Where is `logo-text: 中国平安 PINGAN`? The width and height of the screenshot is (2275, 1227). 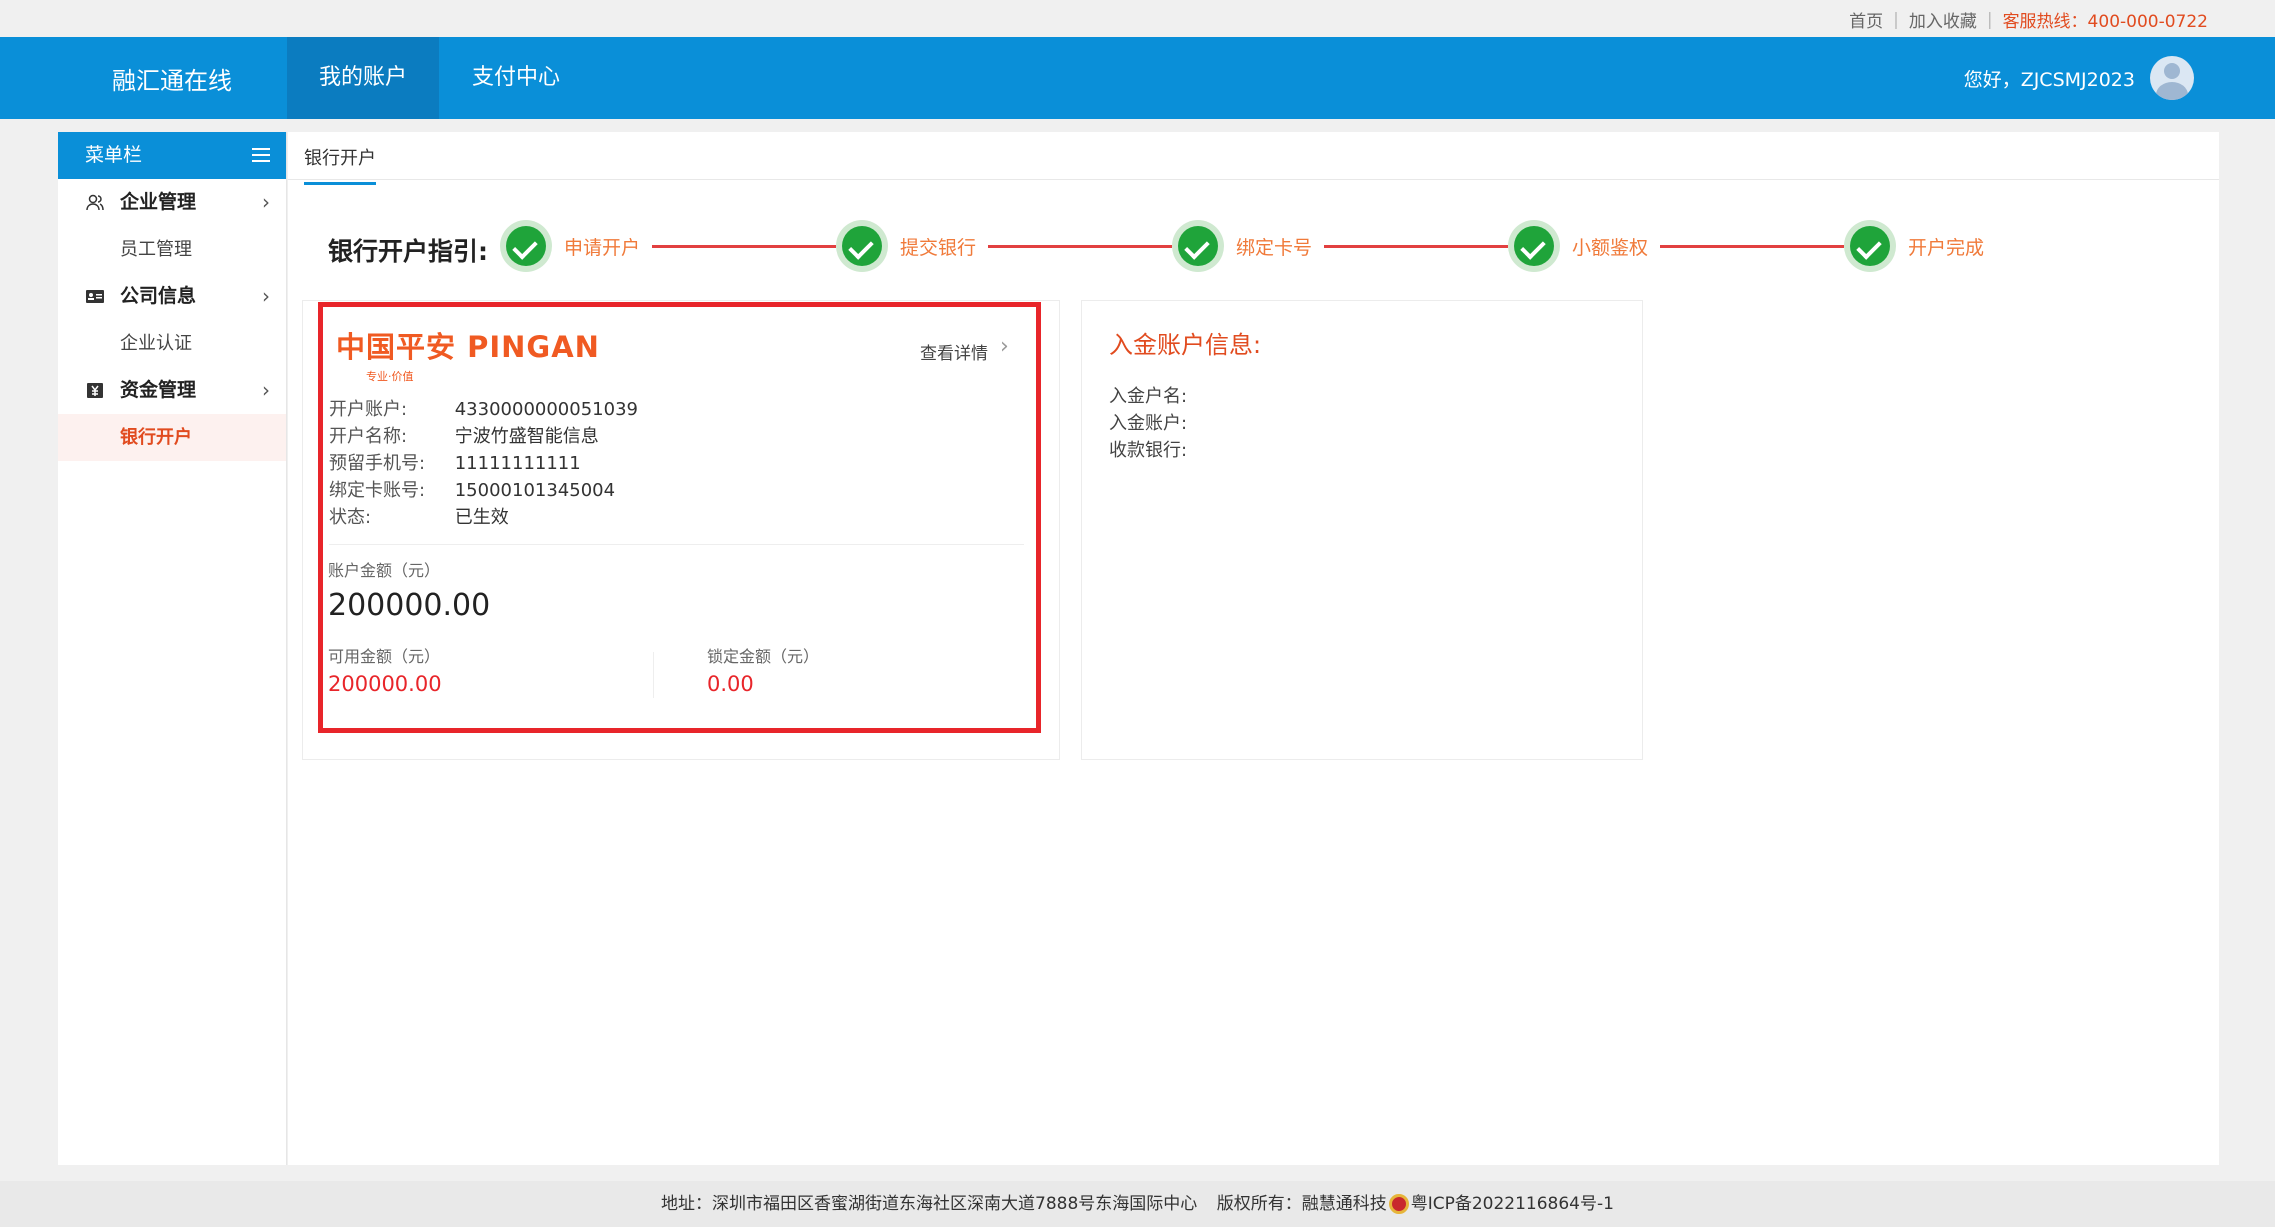 logo-text: 中国平安 PINGAN is located at coordinates (468, 347).